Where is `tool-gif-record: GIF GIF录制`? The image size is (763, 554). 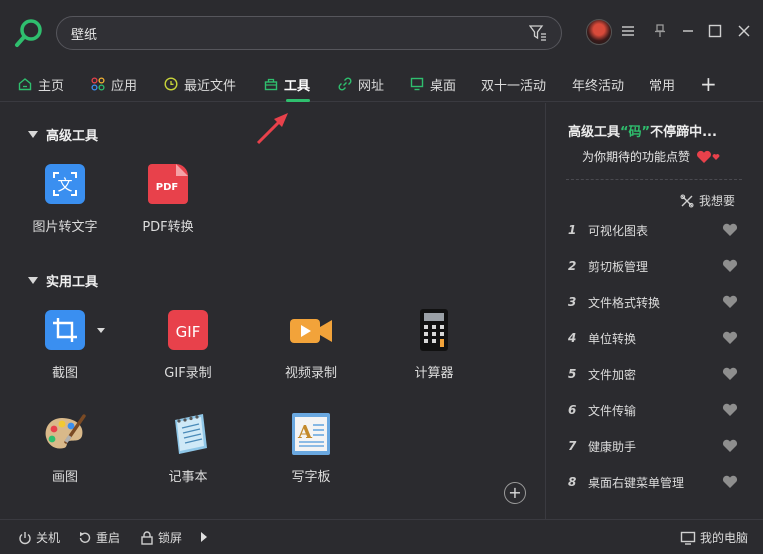
tool-gif-record: GIF GIF录制 is located at coordinates (188, 345).